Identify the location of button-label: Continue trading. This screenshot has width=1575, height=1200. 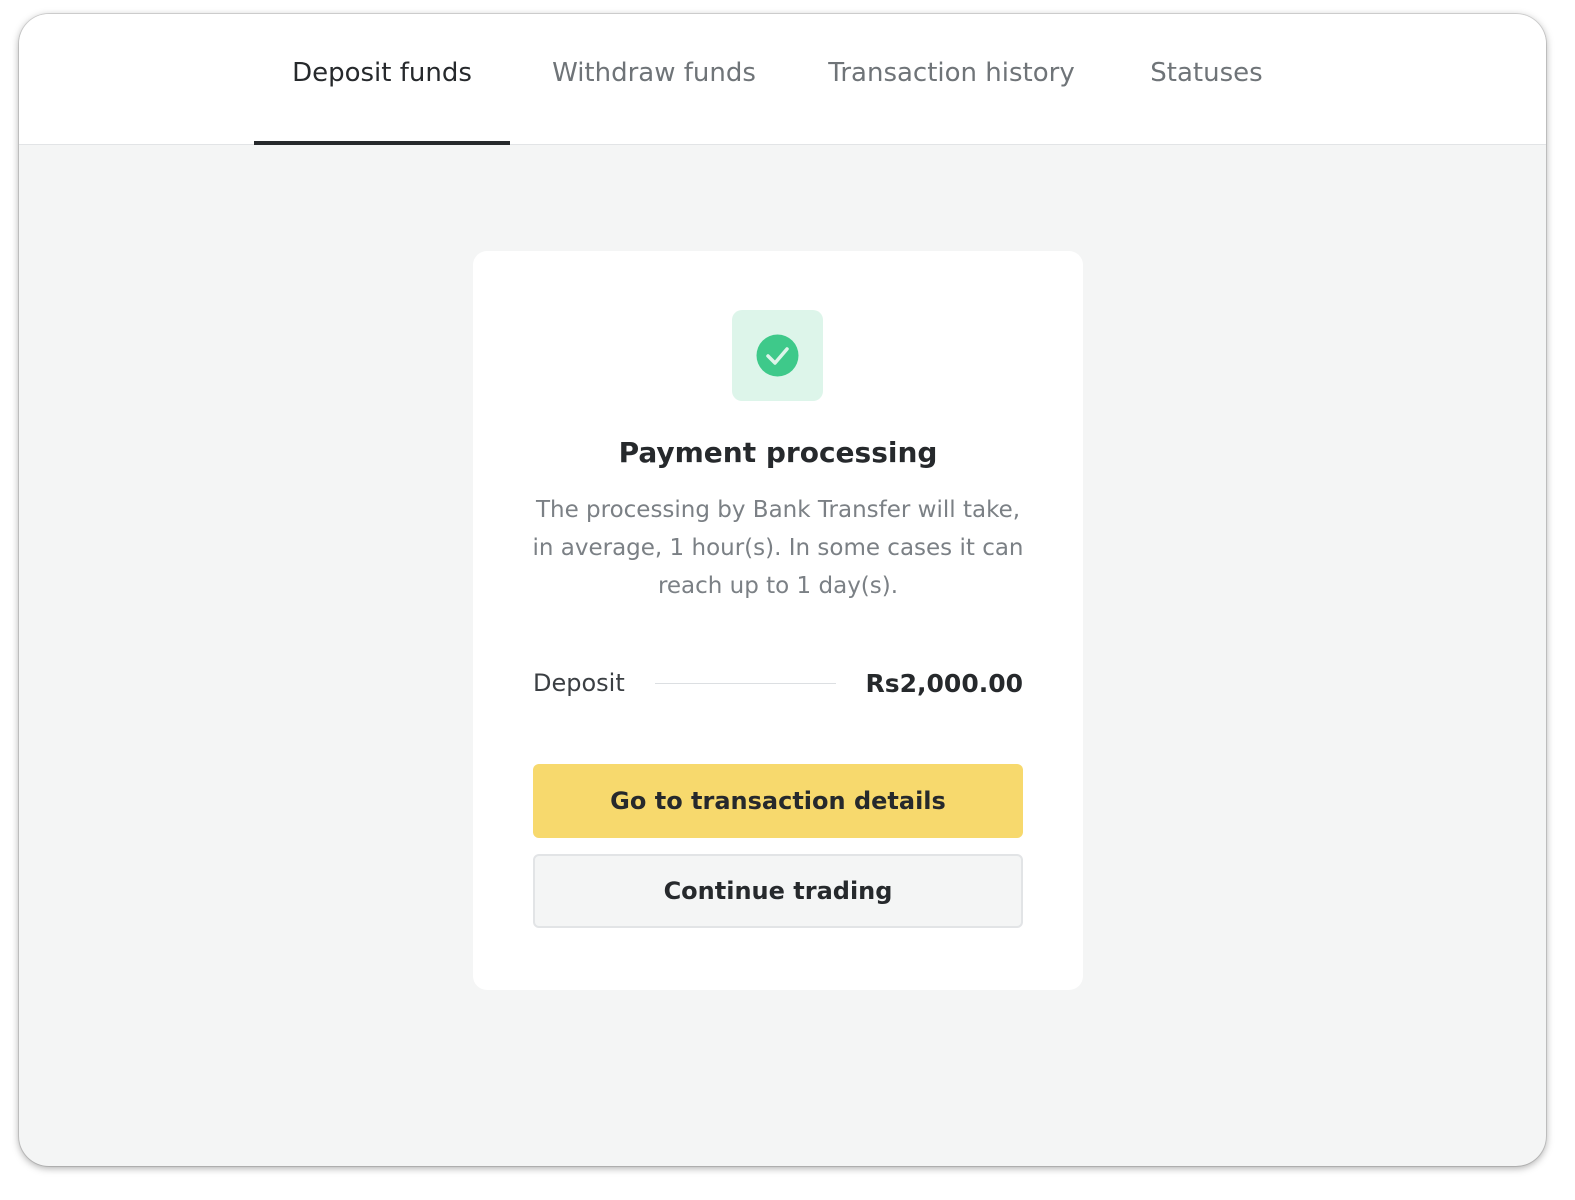
(778, 891).